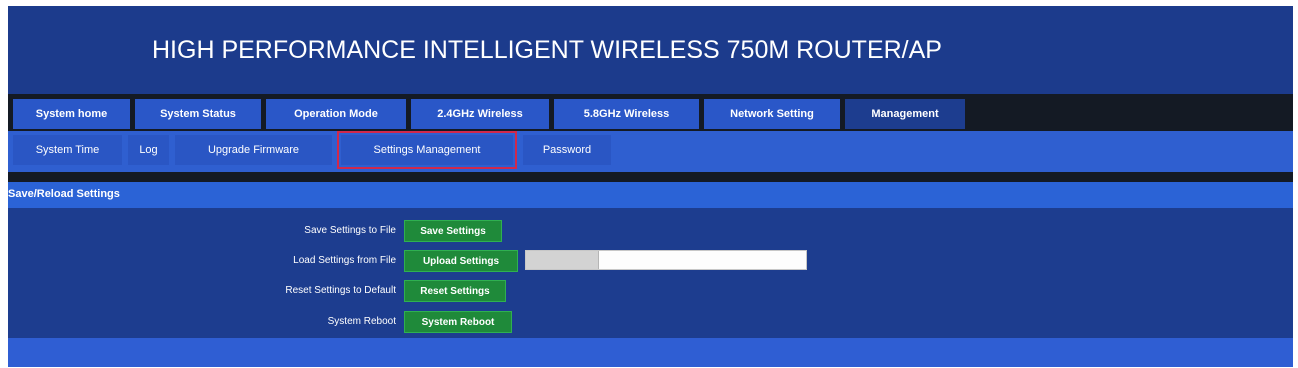  Describe the element at coordinates (64, 194) in the screenshot. I see `section-title: Save/Reload Settings` at that location.